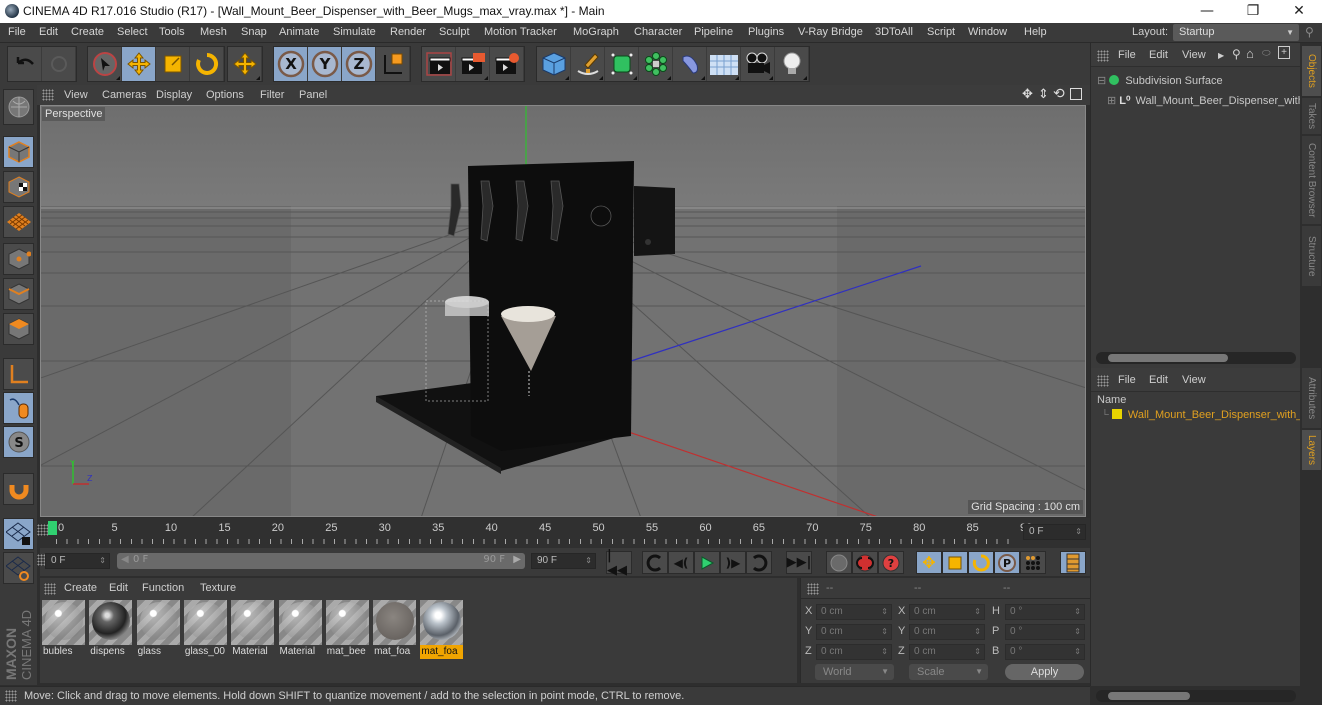 The height and width of the screenshot is (705, 1322). Describe the element at coordinates (163, 588) in the screenshot. I see `material-menu-function: Function` at that location.